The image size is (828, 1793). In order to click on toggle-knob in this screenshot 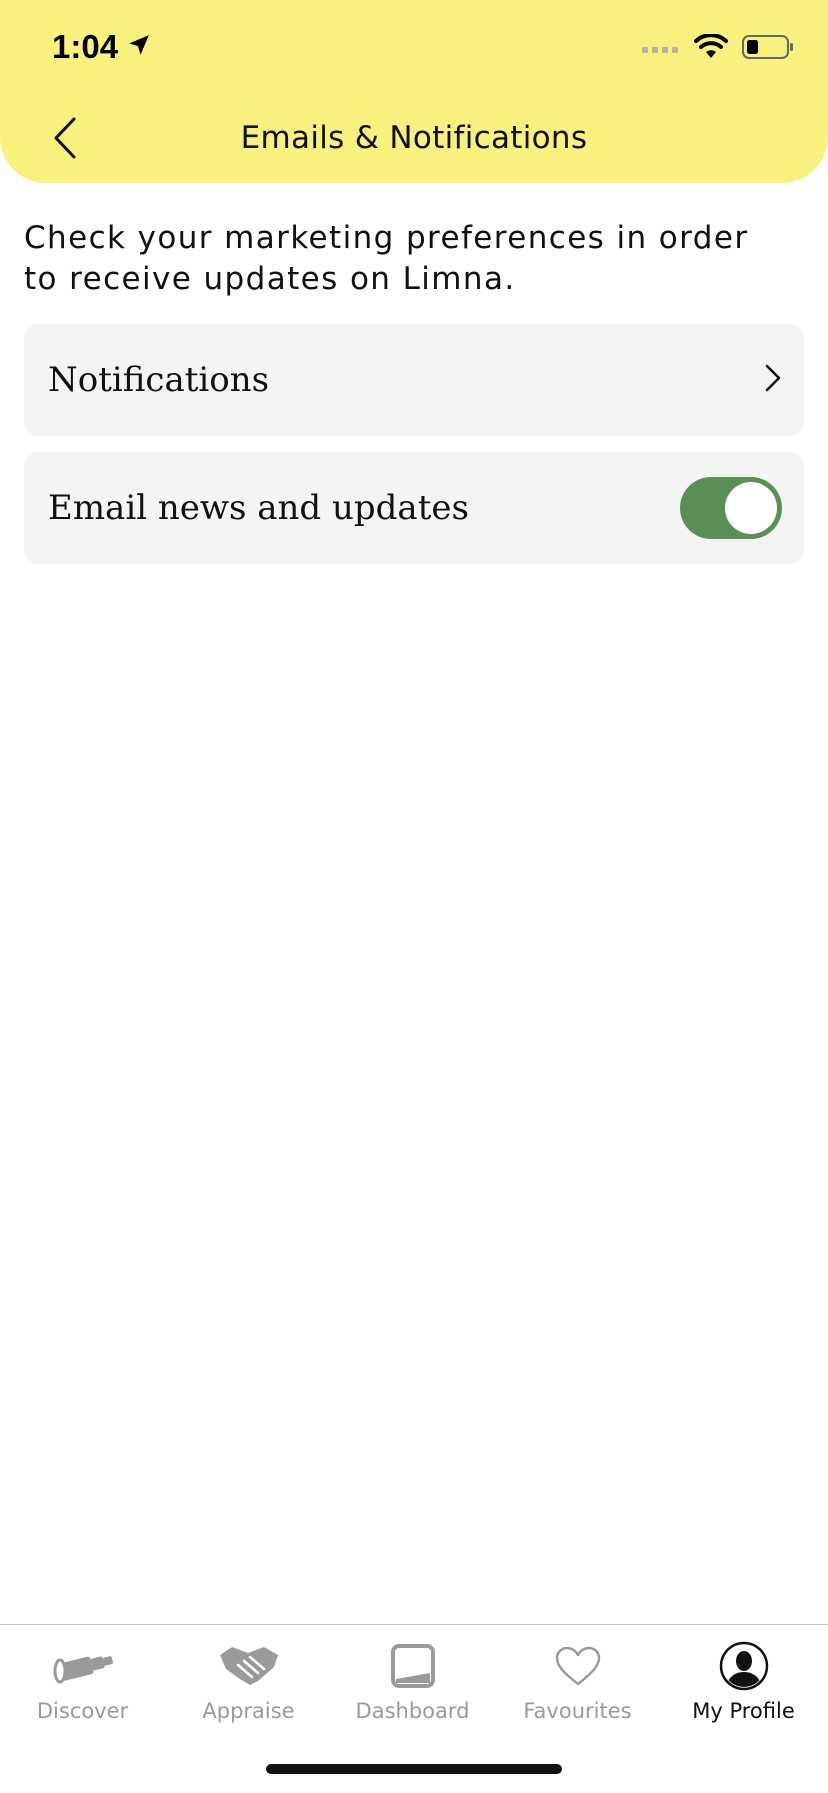, I will do `click(751, 508)`.